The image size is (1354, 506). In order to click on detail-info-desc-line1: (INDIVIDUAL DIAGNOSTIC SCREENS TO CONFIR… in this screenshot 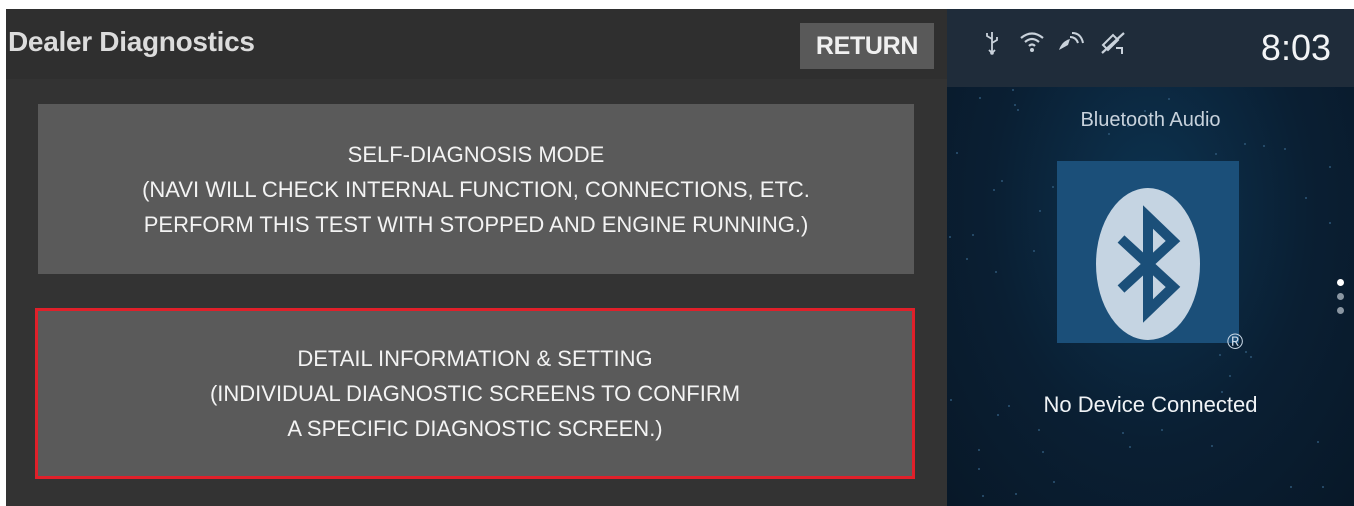, I will do `click(475, 393)`.